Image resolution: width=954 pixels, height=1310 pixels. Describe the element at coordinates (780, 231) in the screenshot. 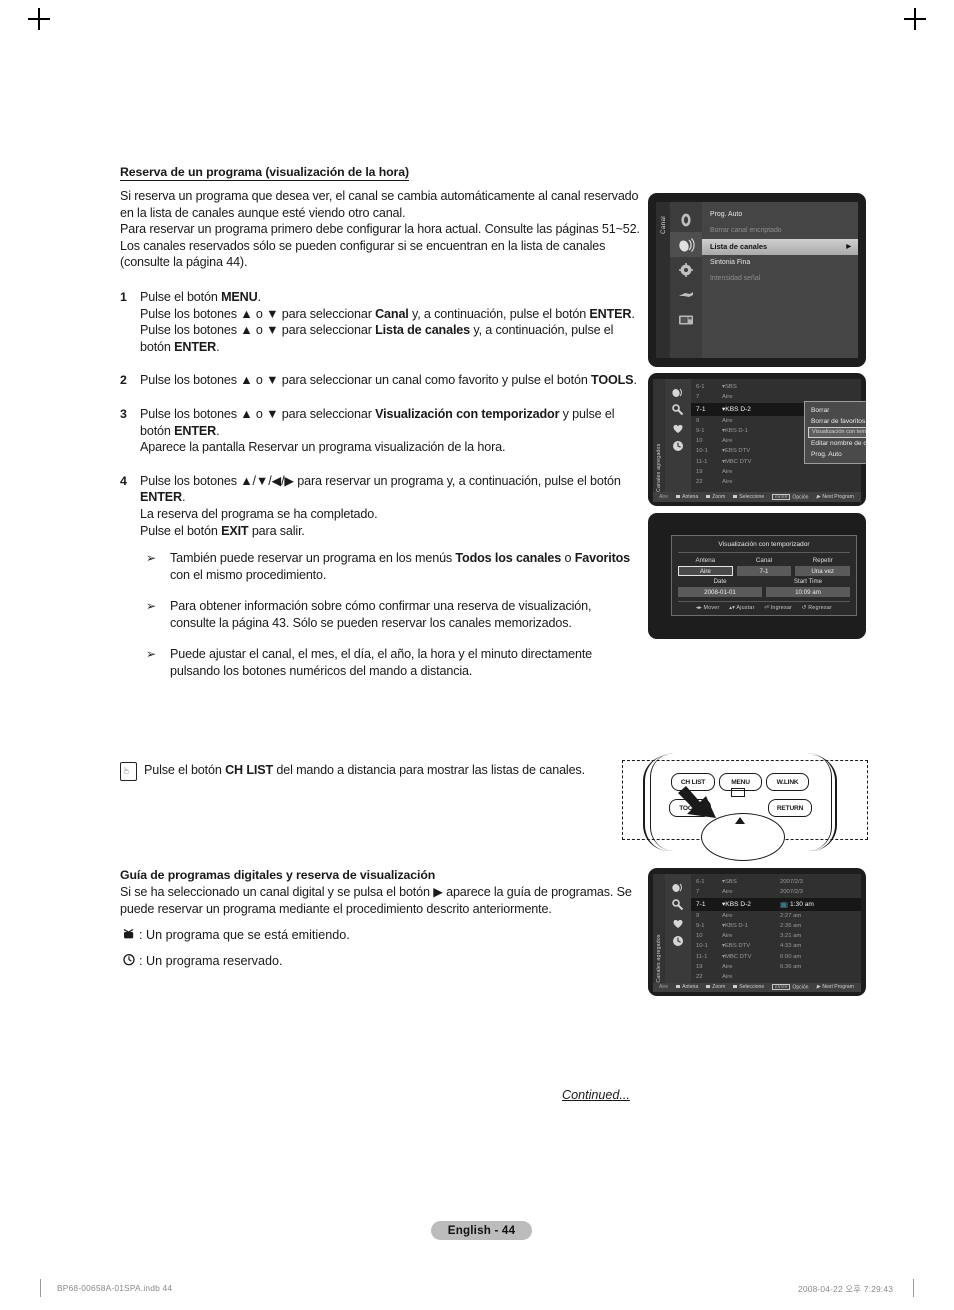

I see `menu-item-borrar-canal-encriptado: Borrar canal encriptado` at that location.